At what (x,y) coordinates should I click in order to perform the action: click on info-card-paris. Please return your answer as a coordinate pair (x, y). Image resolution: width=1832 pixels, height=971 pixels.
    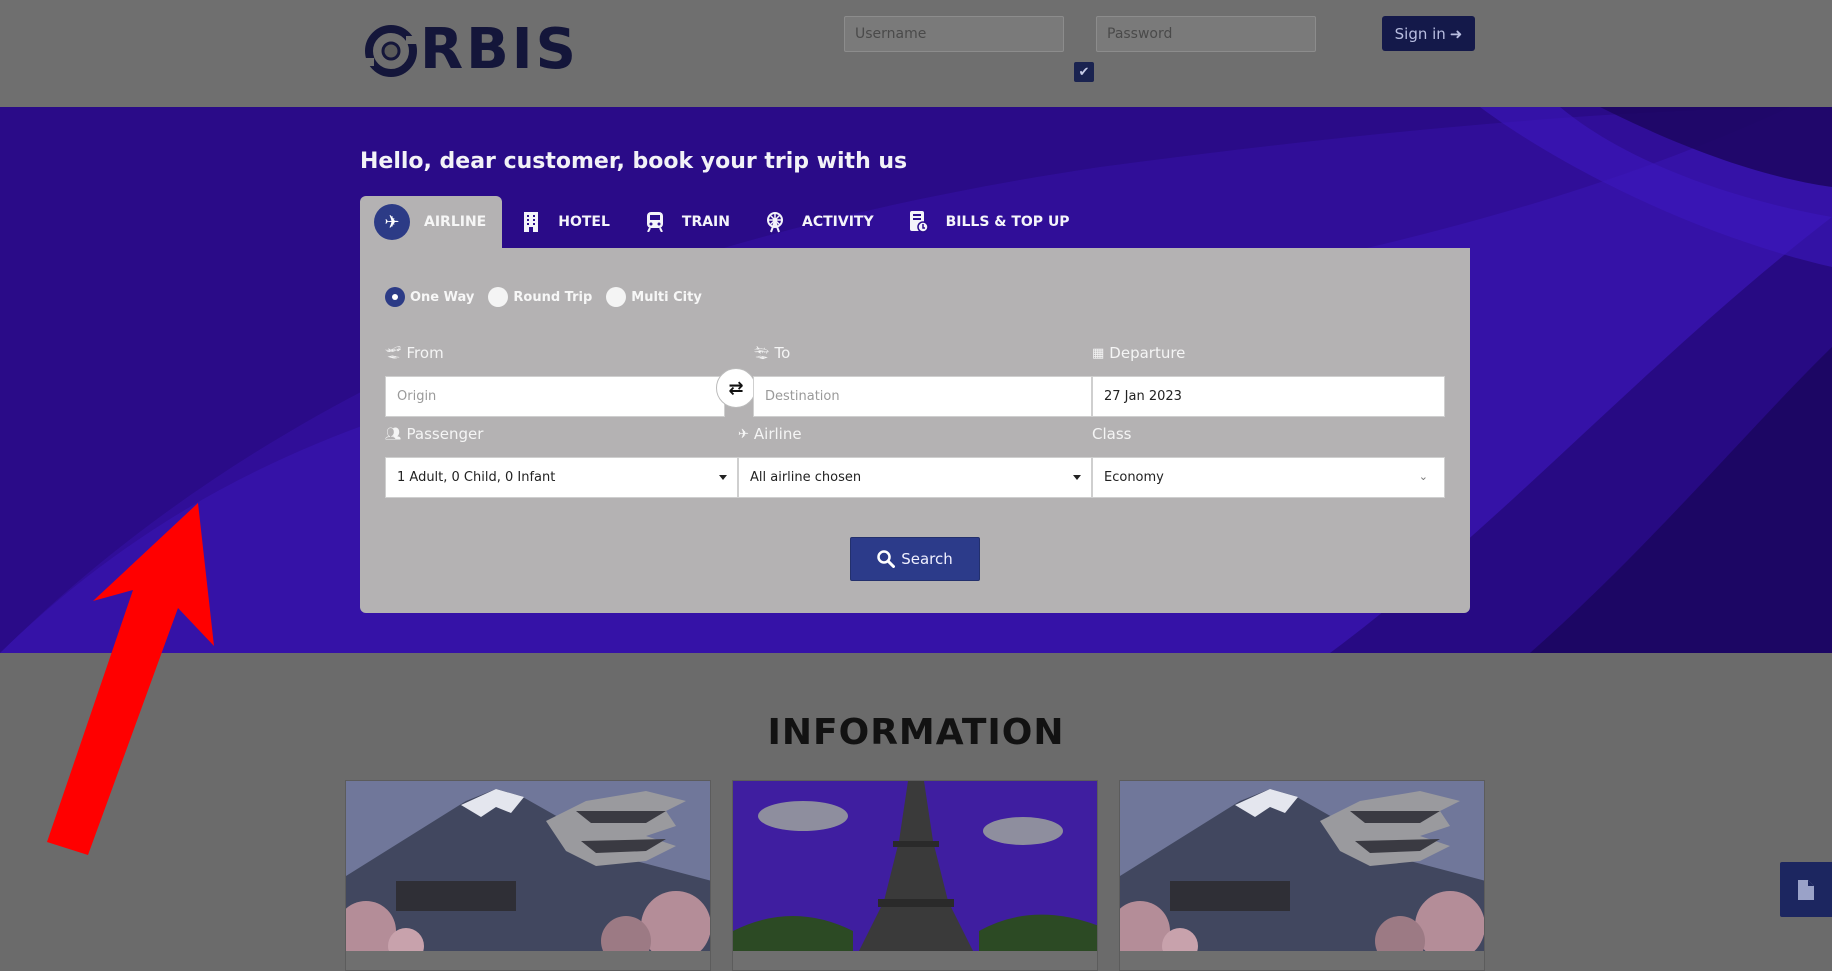
    Looking at the image, I should click on (915, 875).